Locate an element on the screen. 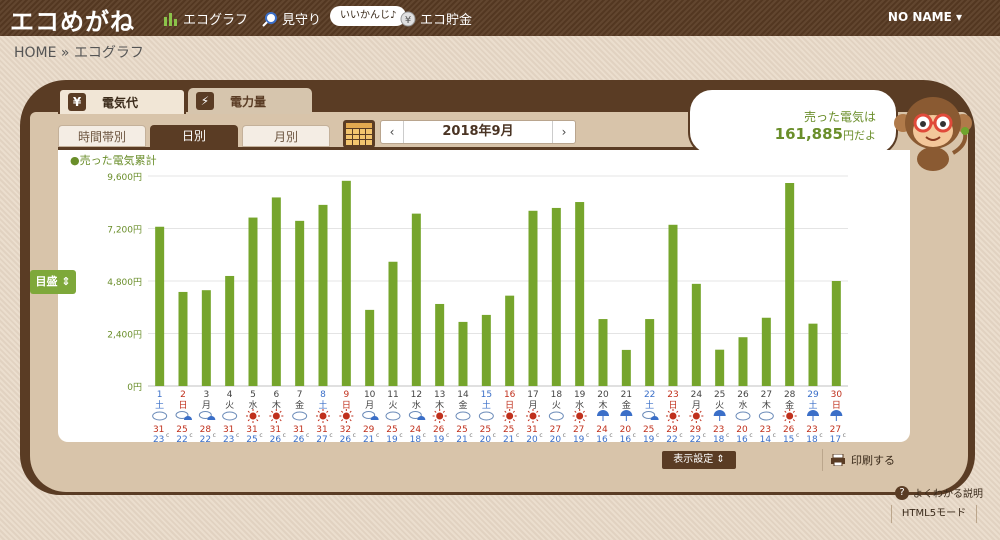 This screenshot has width=1000, height=540. lightning-icon: ⚡ is located at coordinates (205, 101).